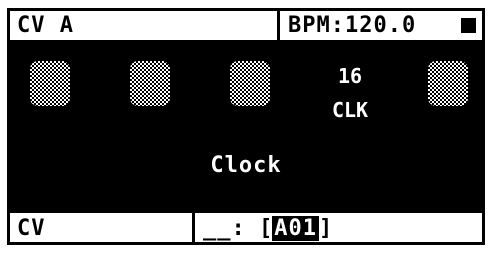 Image resolution: width=496 pixels, height=253 pixels. Describe the element at coordinates (350, 110) in the screenshot. I see `slot-label: CLK` at that location.